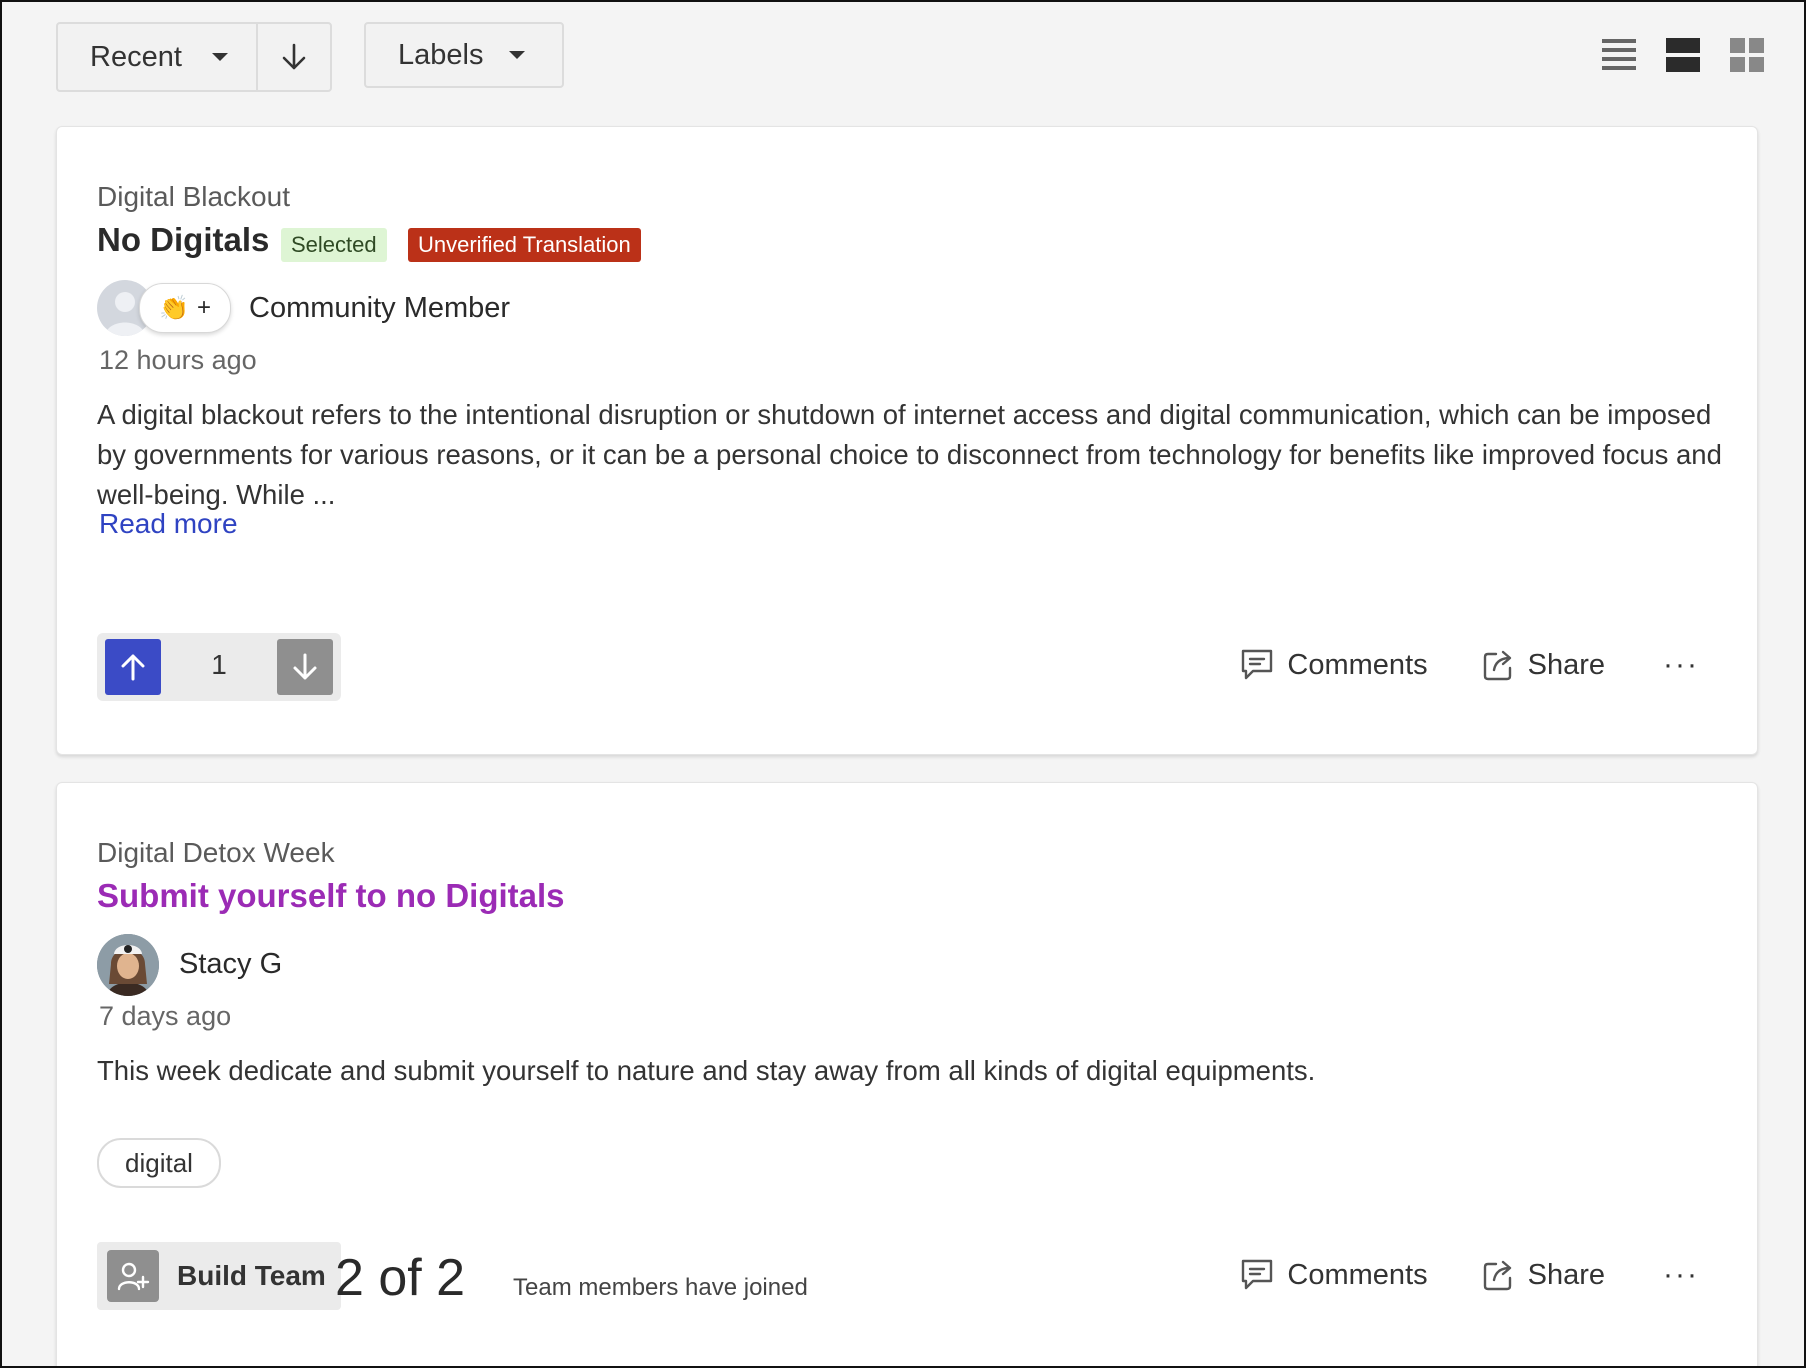 This screenshot has height=1368, width=1806. Describe the element at coordinates (1747, 57) in the screenshot. I see `grid-view-icon` at that location.